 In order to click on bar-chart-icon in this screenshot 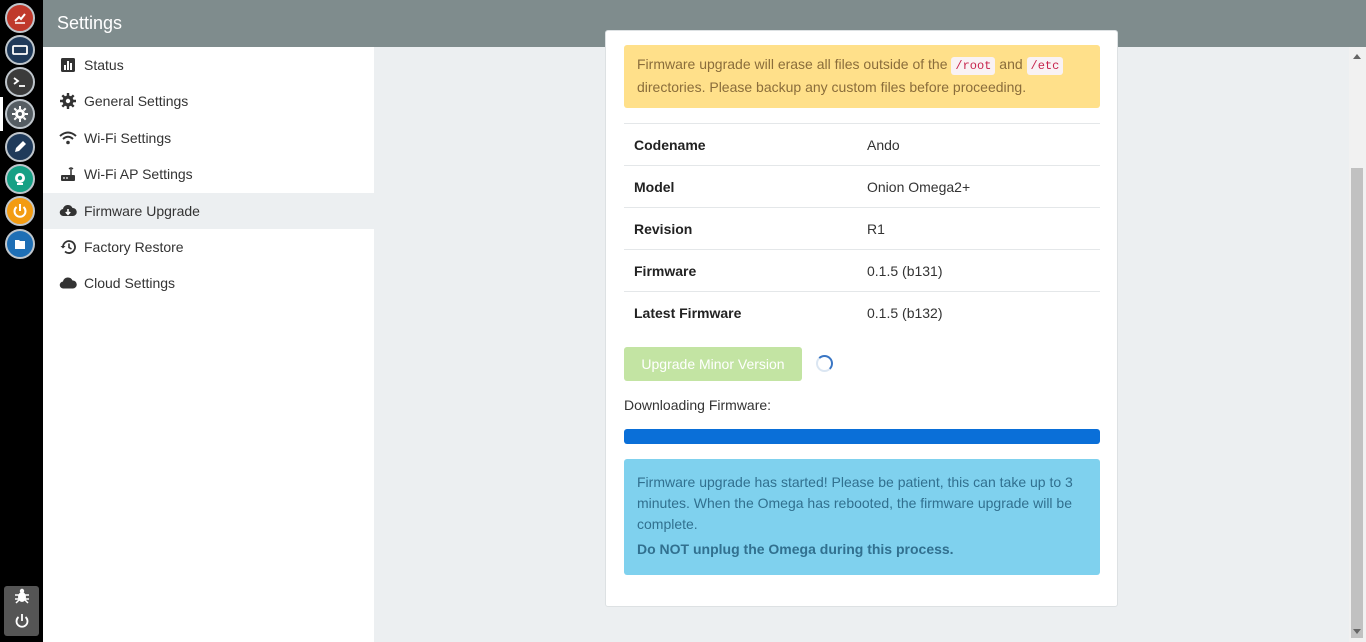, I will do `click(68, 65)`.